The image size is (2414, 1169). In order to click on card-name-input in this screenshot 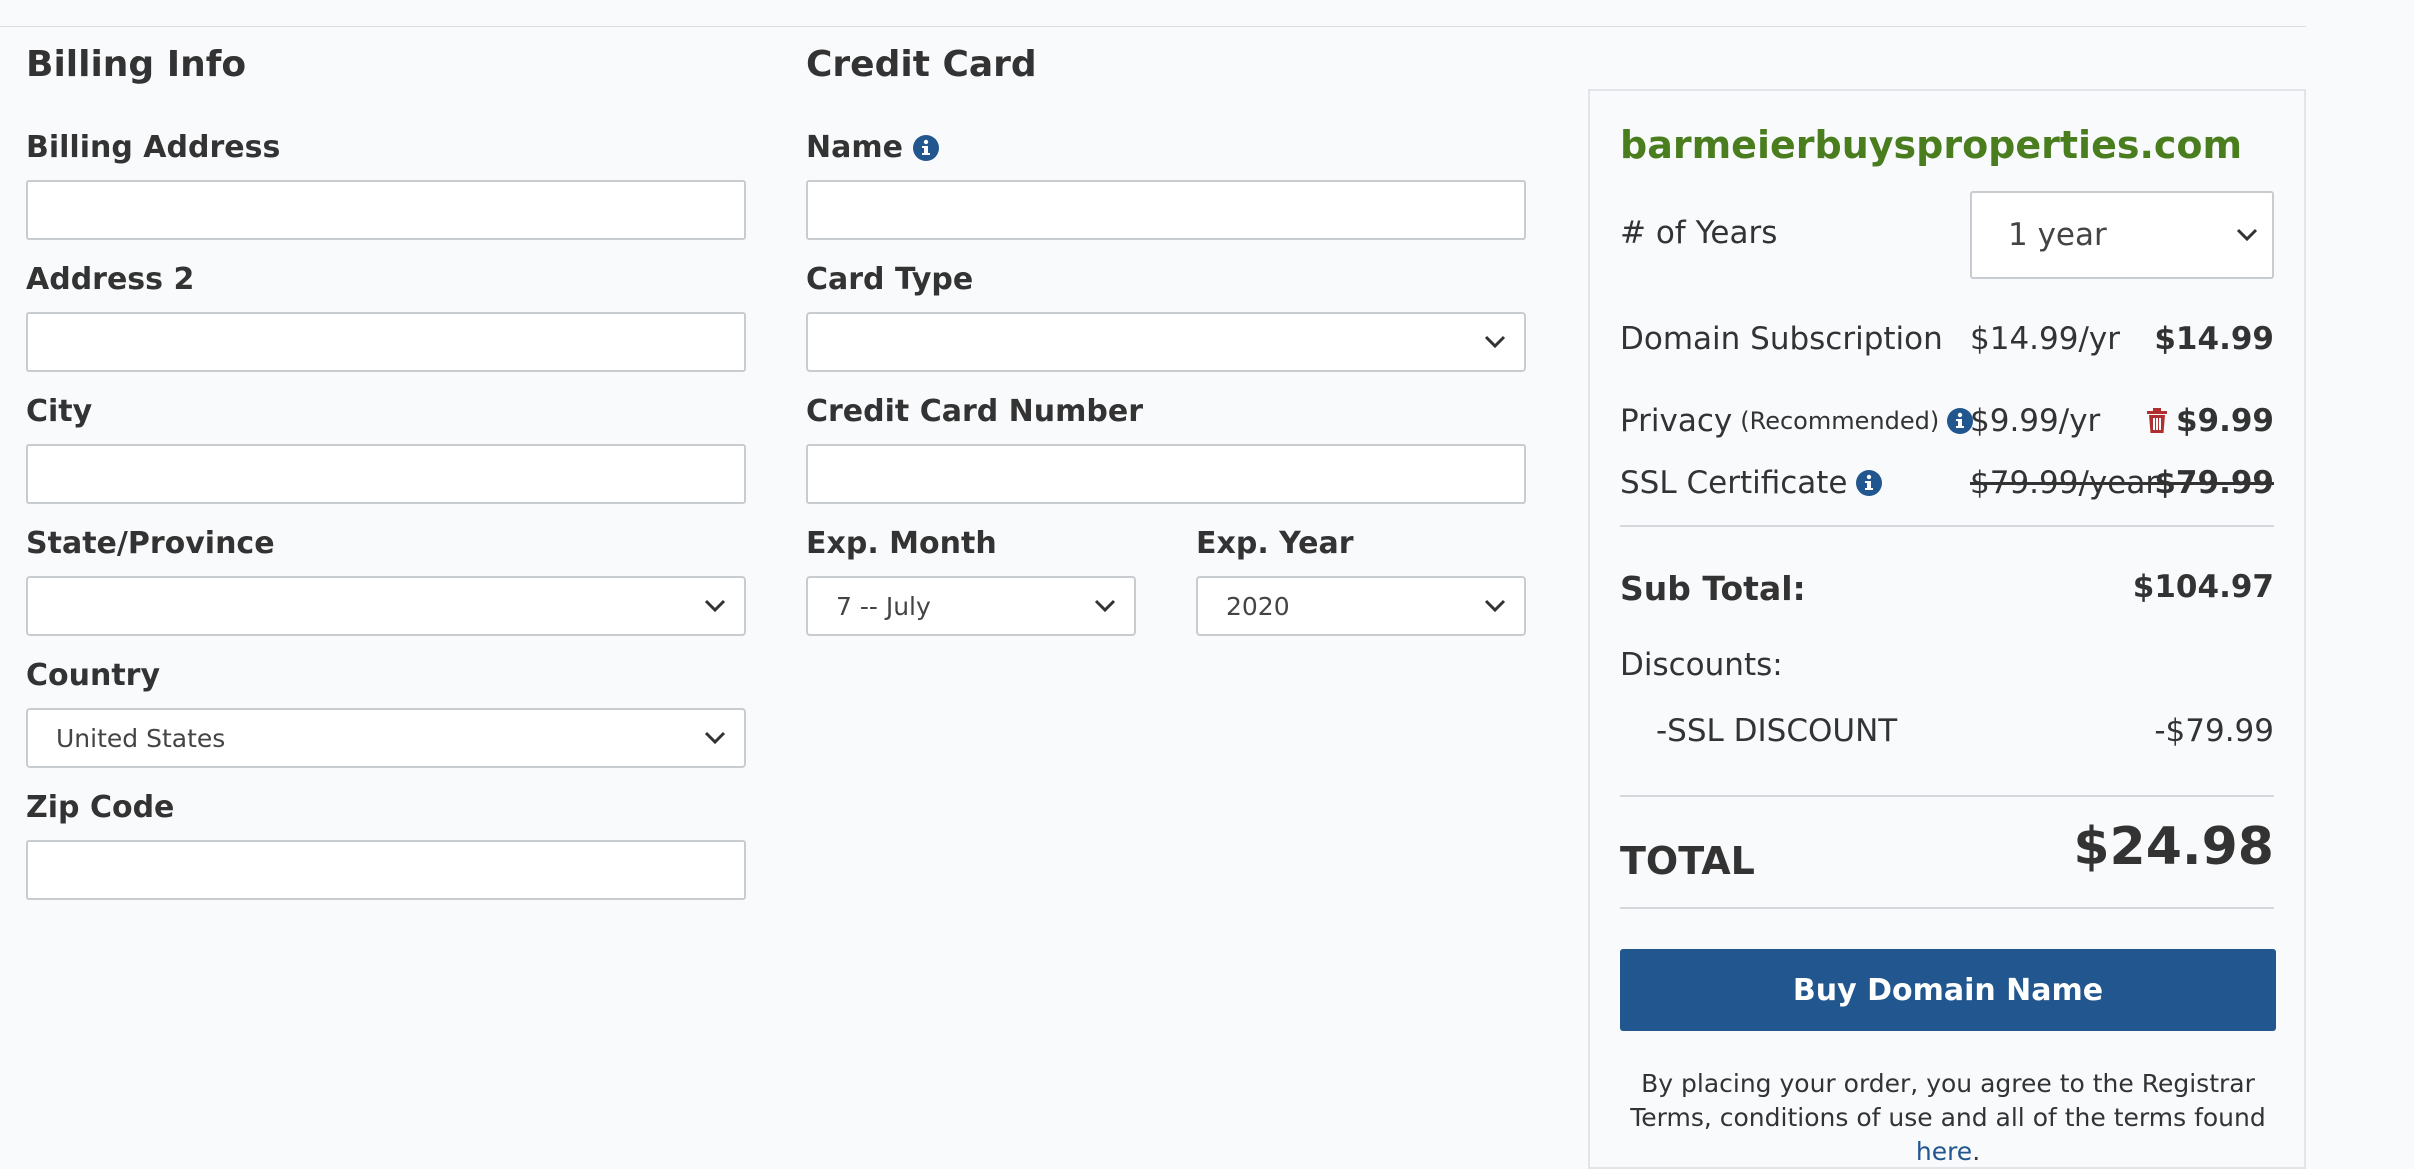, I will do `click(1166, 210)`.